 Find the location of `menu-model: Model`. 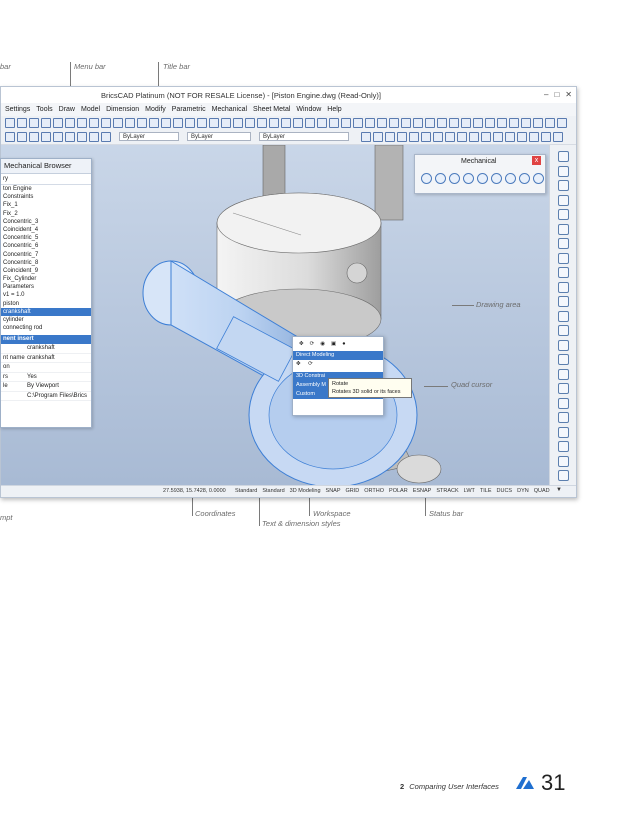

menu-model: Model is located at coordinates (90, 109).